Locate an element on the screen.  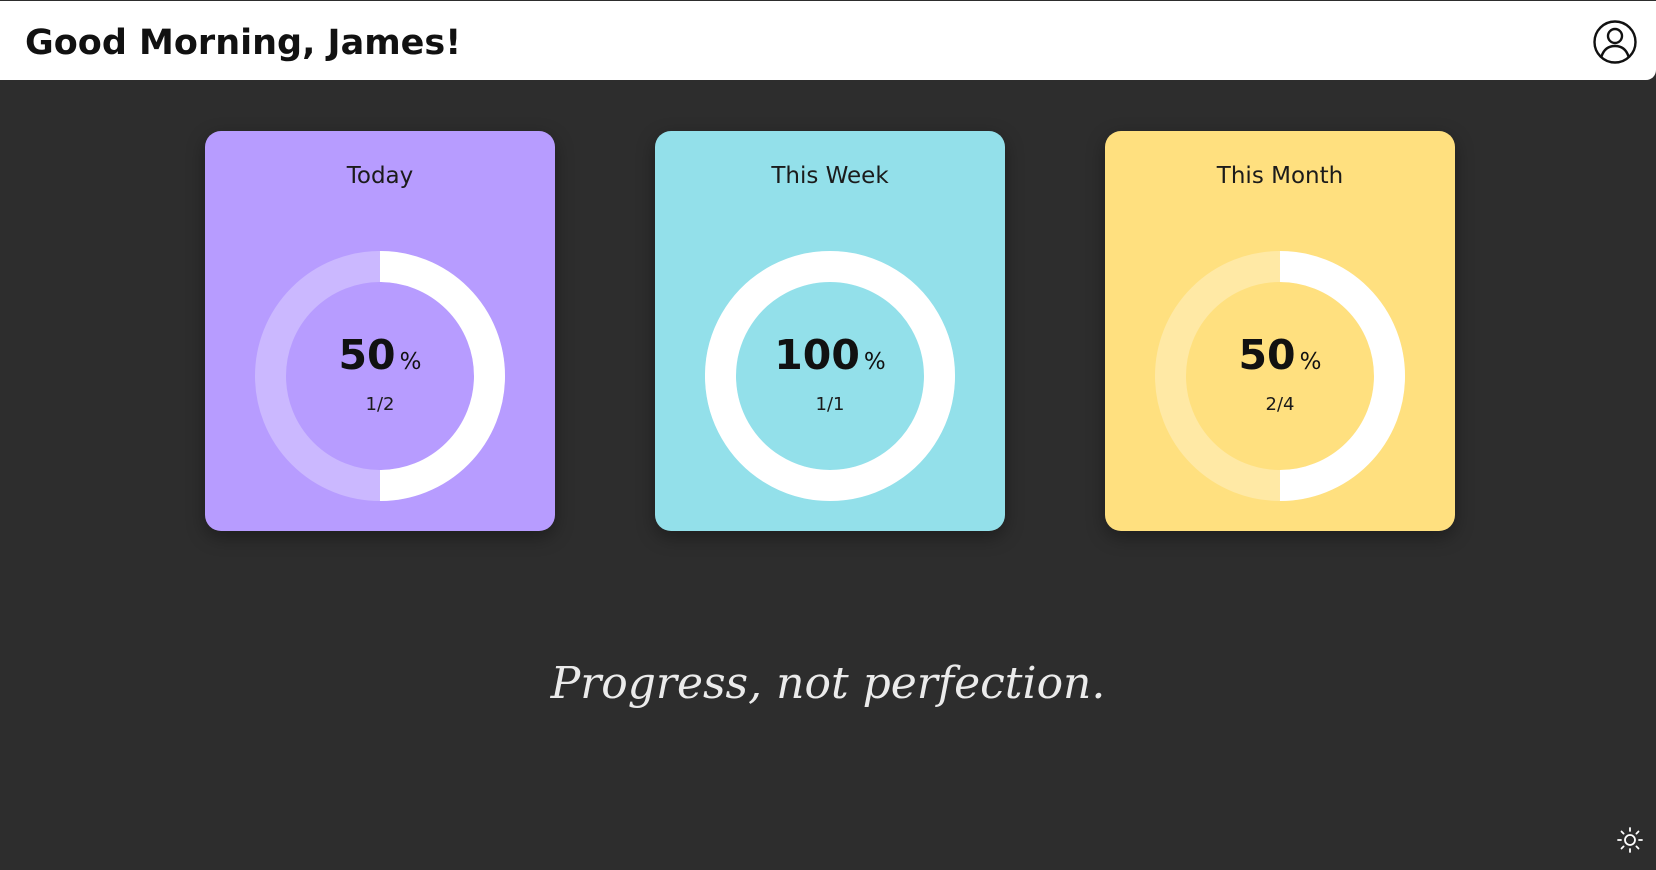
progress-card-this-week: This Week 100% 1/1 is located at coordinates (830, 331).